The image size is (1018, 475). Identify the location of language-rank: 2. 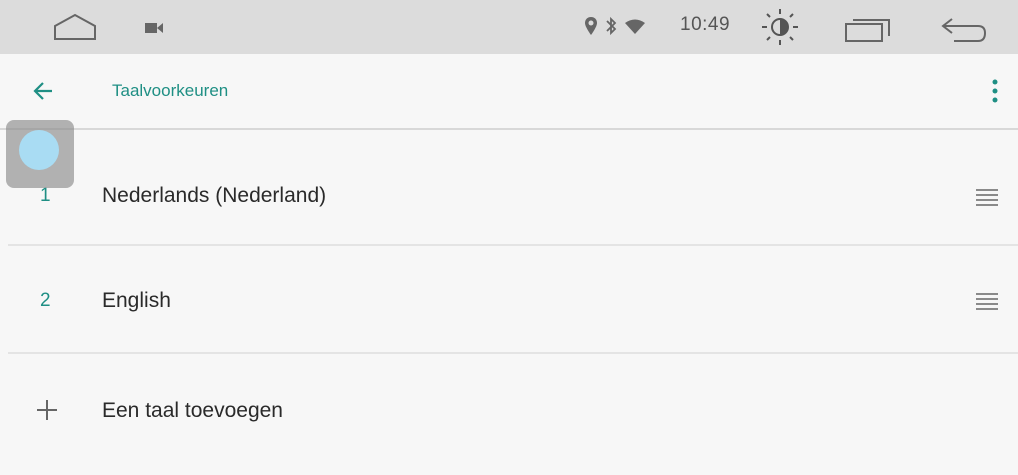
(45, 300).